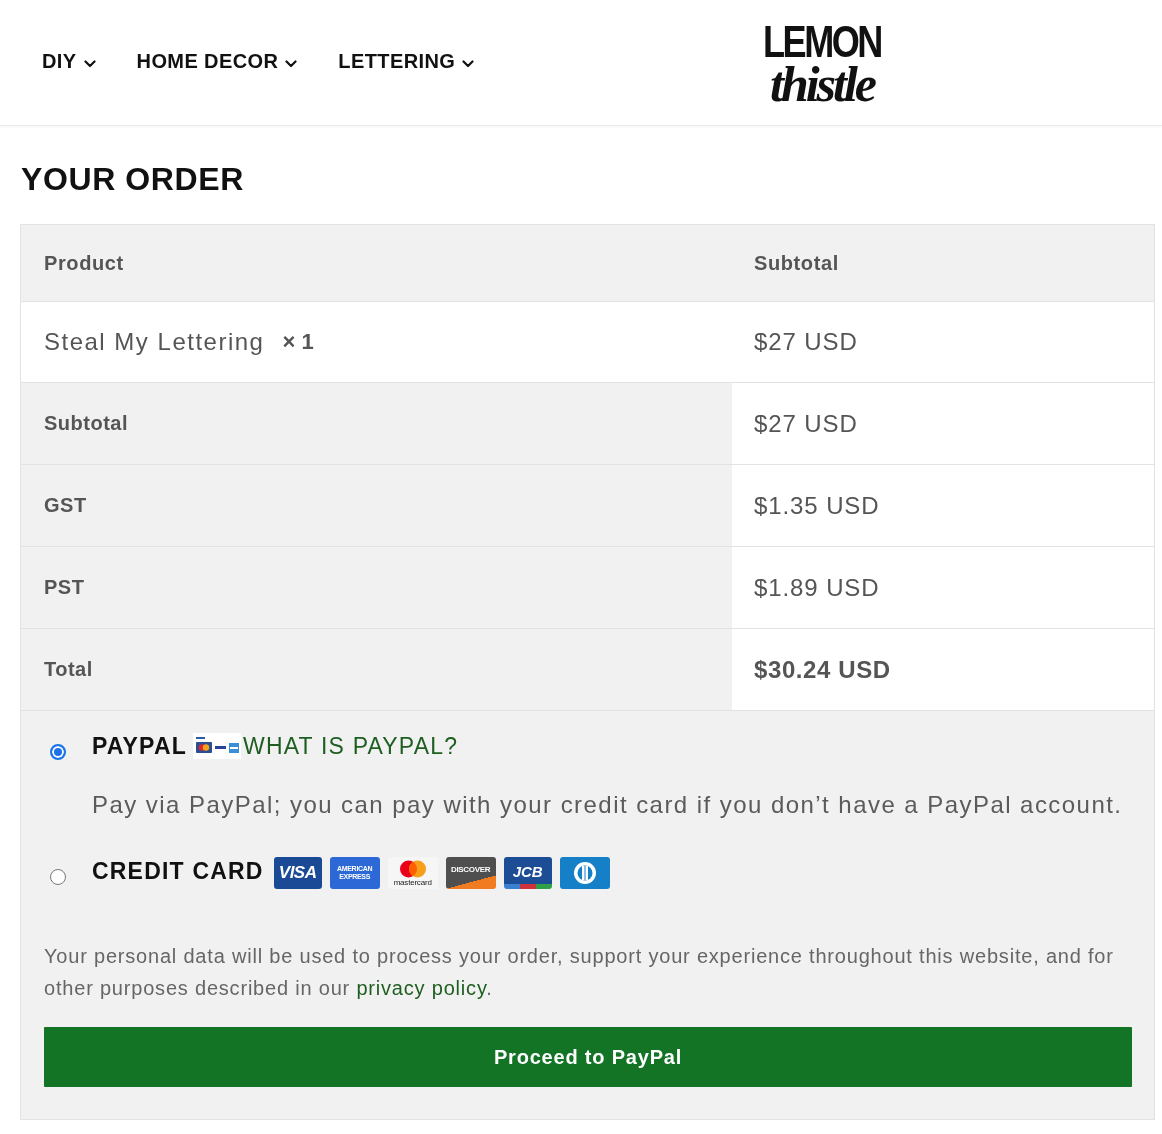 This screenshot has width=1162, height=1134. What do you see at coordinates (69, 61) in the screenshot?
I see `nav-menu-item: DIY` at bounding box center [69, 61].